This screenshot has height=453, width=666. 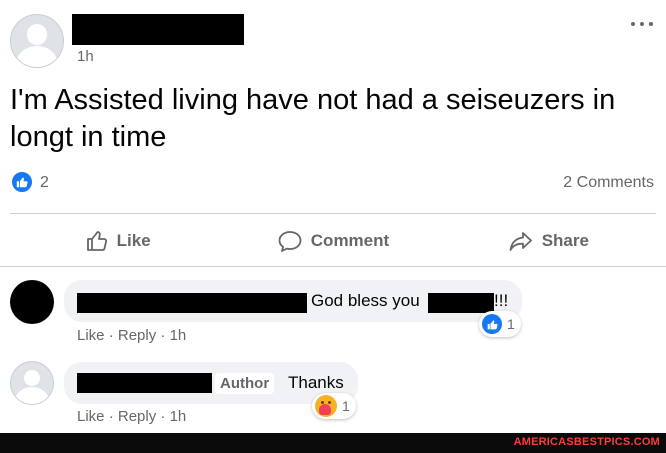 I want to click on comment-text: Thanks, so click(x=316, y=382).